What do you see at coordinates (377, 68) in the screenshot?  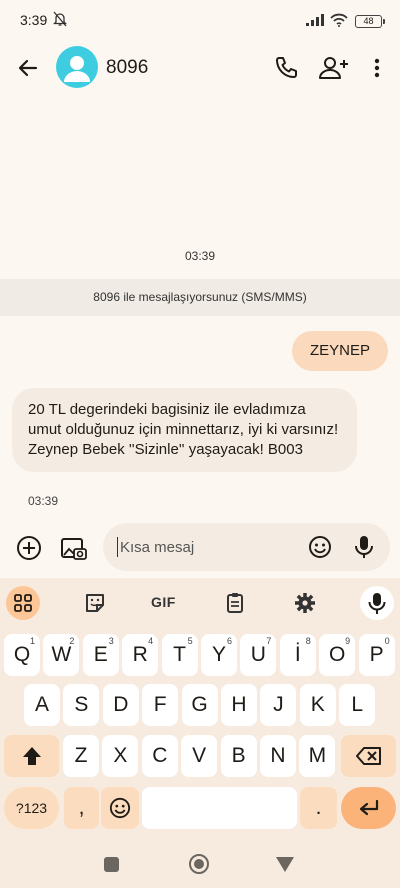 I see `more-vert-icon` at bounding box center [377, 68].